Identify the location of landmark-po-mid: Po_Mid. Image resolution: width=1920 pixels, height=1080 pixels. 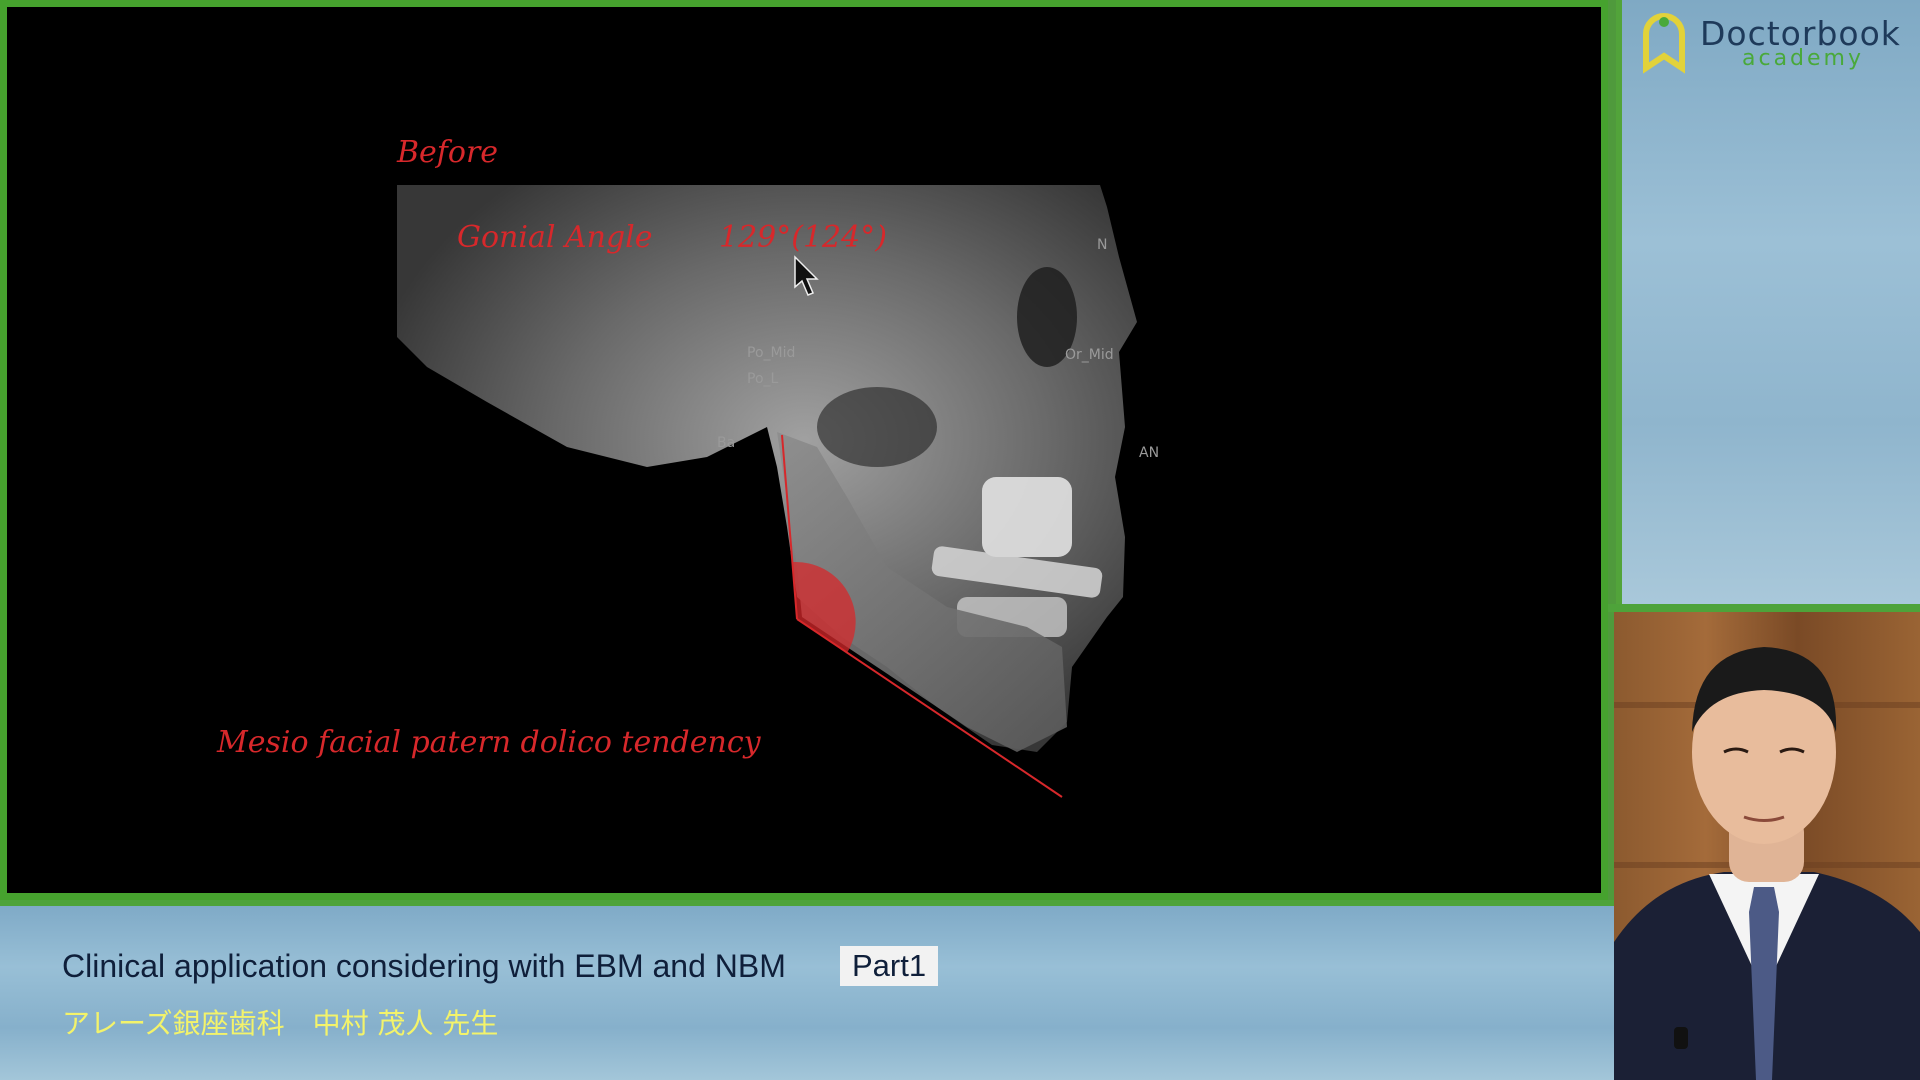
(771, 353).